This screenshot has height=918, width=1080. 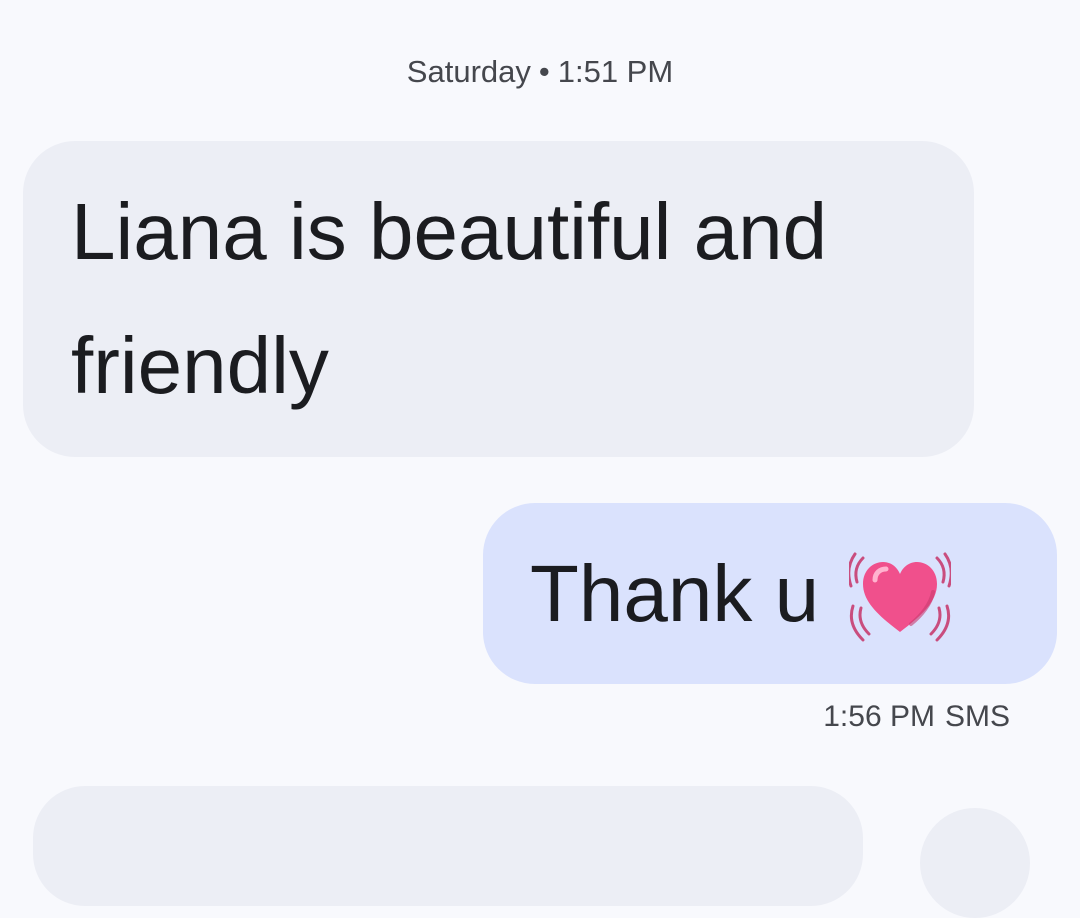 What do you see at coordinates (615, 71) in the screenshot?
I see `day-header-time: 1:51 PM` at bounding box center [615, 71].